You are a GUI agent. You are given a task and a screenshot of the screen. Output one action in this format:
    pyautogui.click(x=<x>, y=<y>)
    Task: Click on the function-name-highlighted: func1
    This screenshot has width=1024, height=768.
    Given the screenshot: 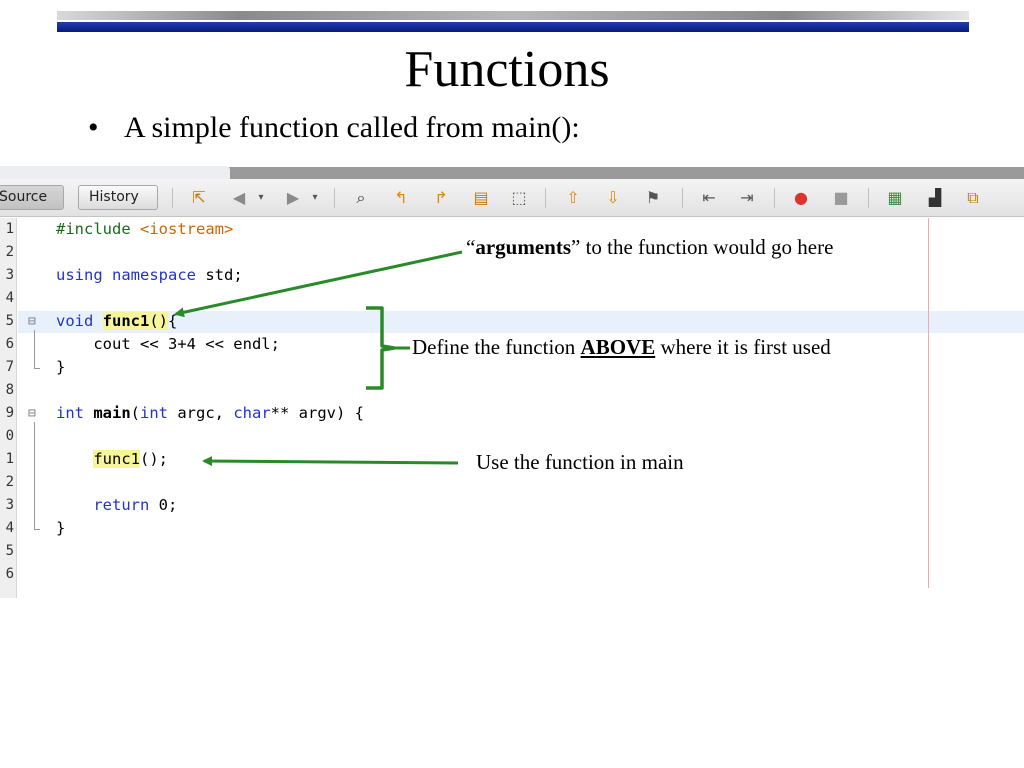 What is the action you would take?
    pyautogui.click(x=126, y=321)
    